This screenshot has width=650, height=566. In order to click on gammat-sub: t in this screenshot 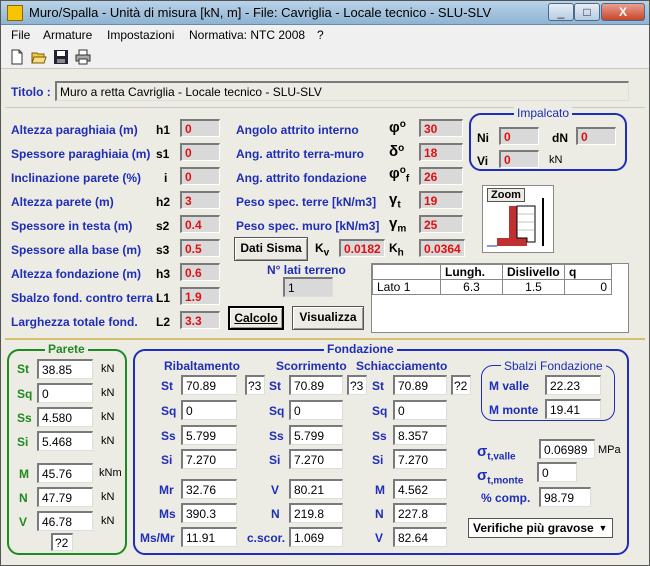, I will do `click(399, 205)`.